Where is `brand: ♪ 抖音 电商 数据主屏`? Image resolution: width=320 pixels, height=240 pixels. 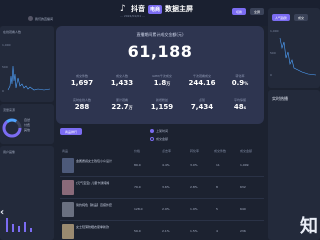 brand: ♪ 抖音 电商 数据主屏 is located at coordinates (156, 9).